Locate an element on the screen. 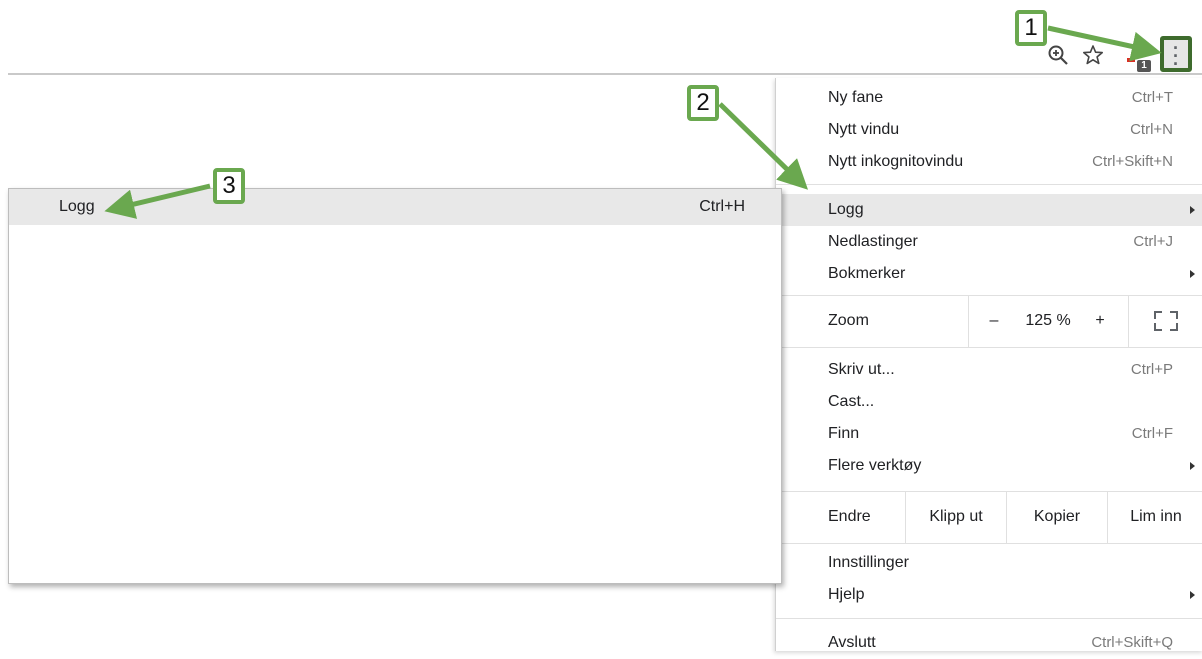  step-callout-3: 3 is located at coordinates (229, 186).